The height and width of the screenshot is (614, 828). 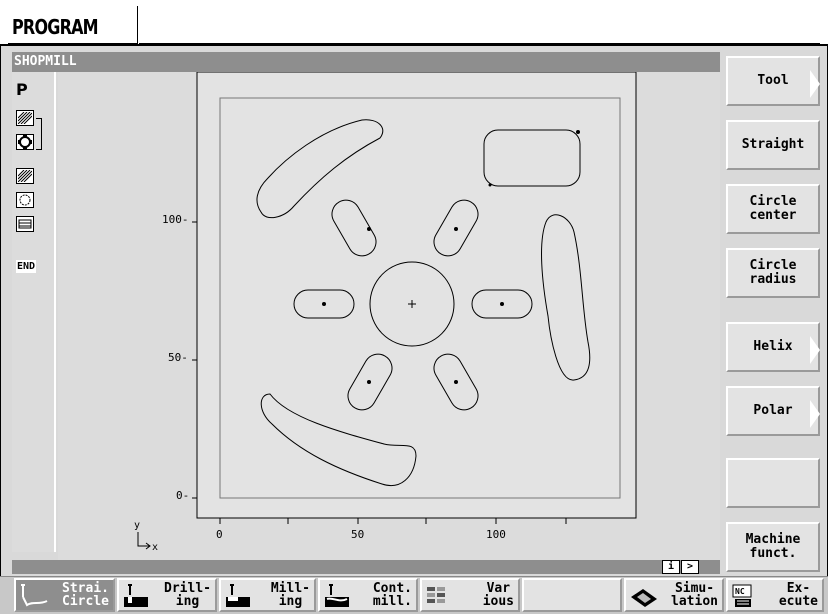 What do you see at coordinates (773, 411) in the screenshot?
I see `polar-softkey: Polar` at bounding box center [773, 411].